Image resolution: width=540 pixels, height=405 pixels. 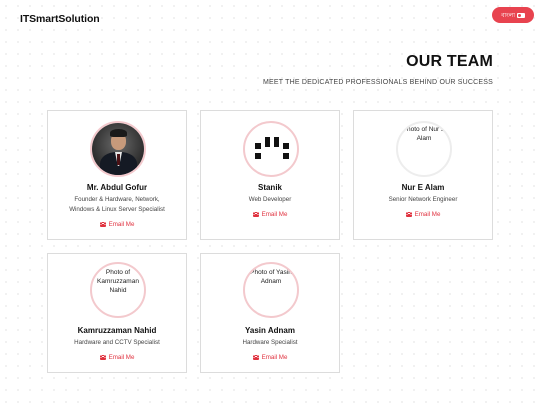 What do you see at coordinates (269, 187) in the screenshot?
I see `member-name: Stanik` at bounding box center [269, 187].